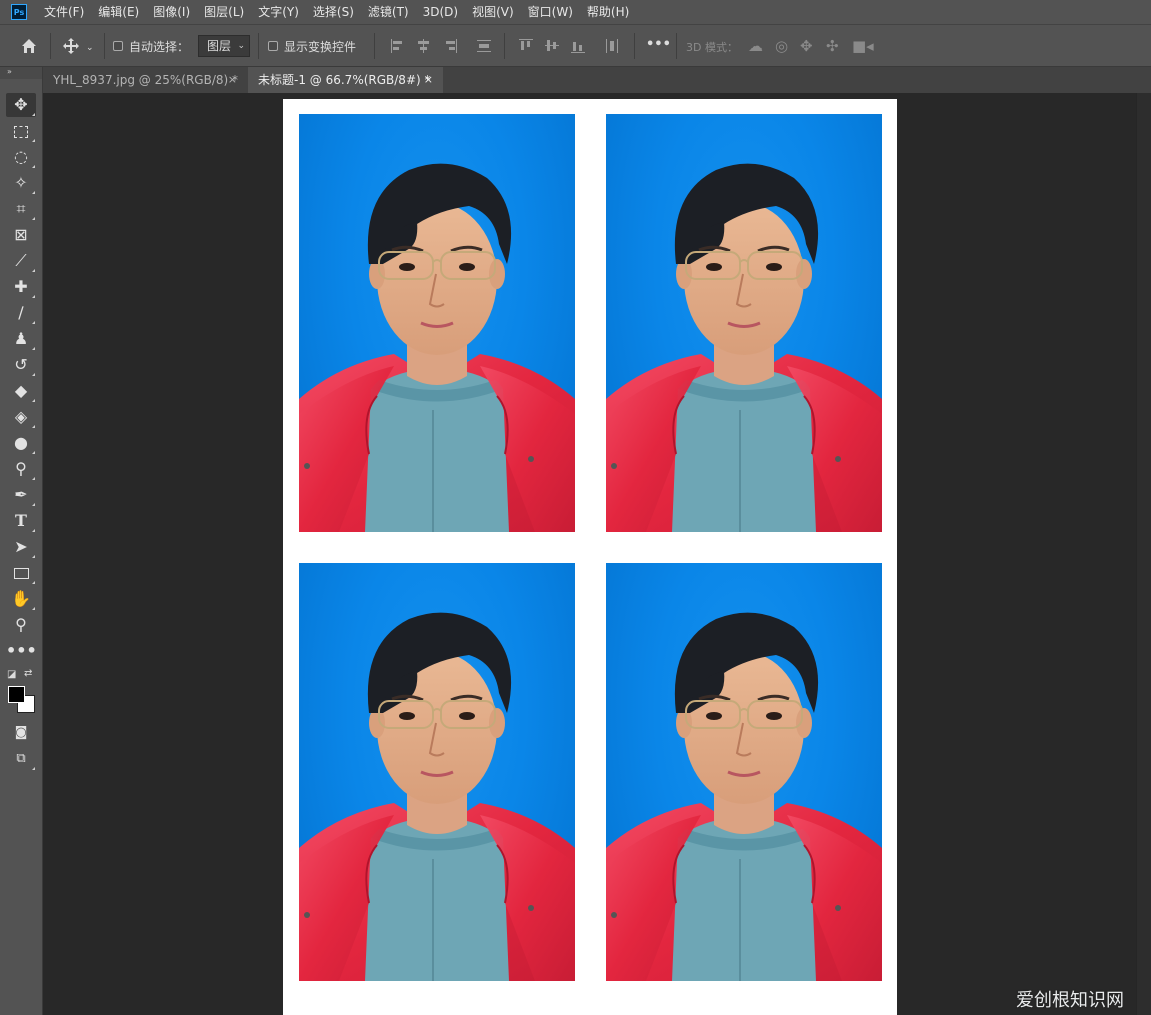  Describe the element at coordinates (21, 183) in the screenshot. I see `magic-wand-tool-icon: ✧` at that location.